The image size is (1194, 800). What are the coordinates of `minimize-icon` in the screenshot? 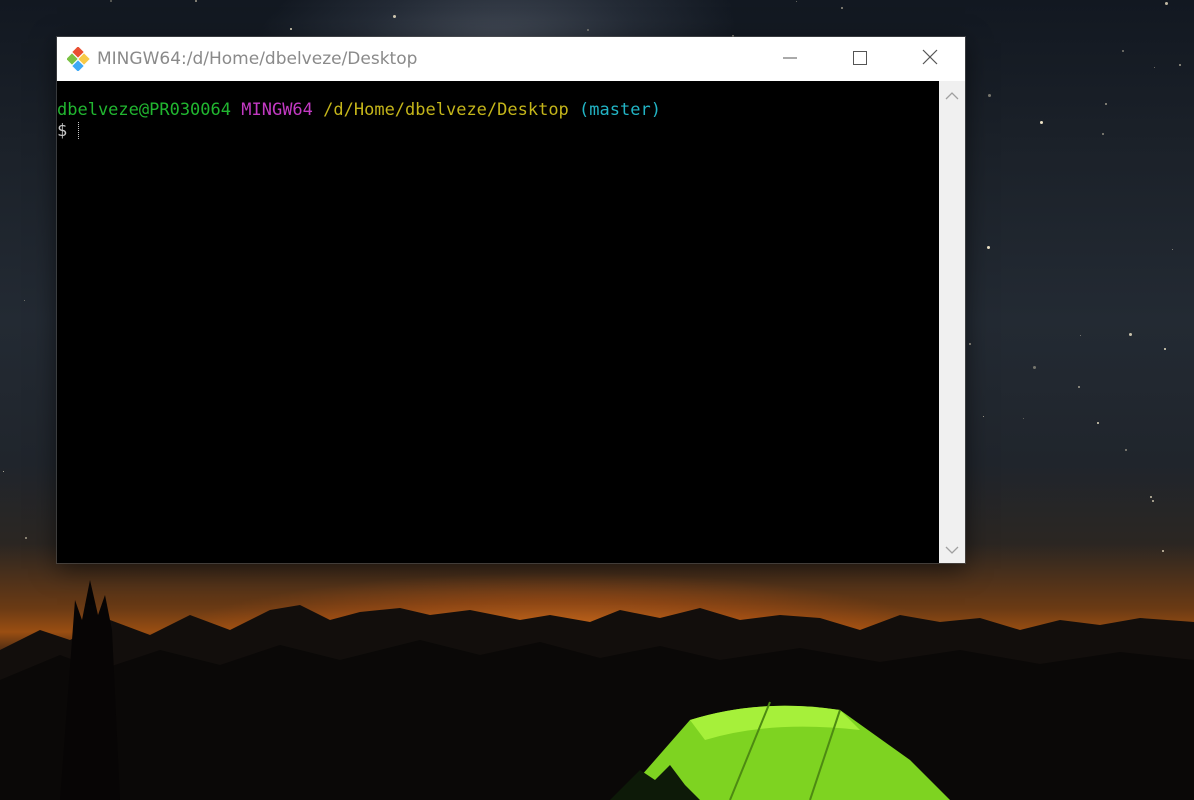 It's located at (790, 59).